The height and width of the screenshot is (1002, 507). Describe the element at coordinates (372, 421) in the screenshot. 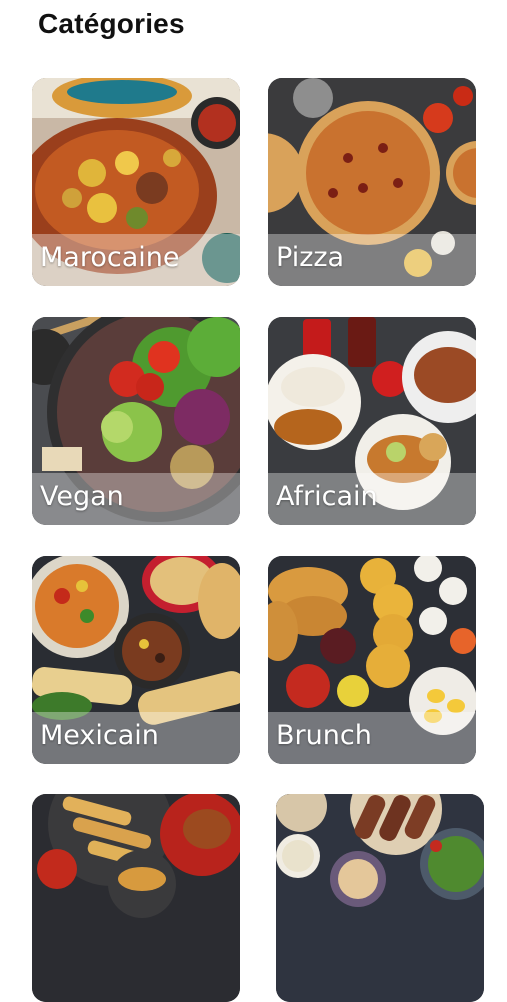

I see `category-card-africain: Africain` at that location.